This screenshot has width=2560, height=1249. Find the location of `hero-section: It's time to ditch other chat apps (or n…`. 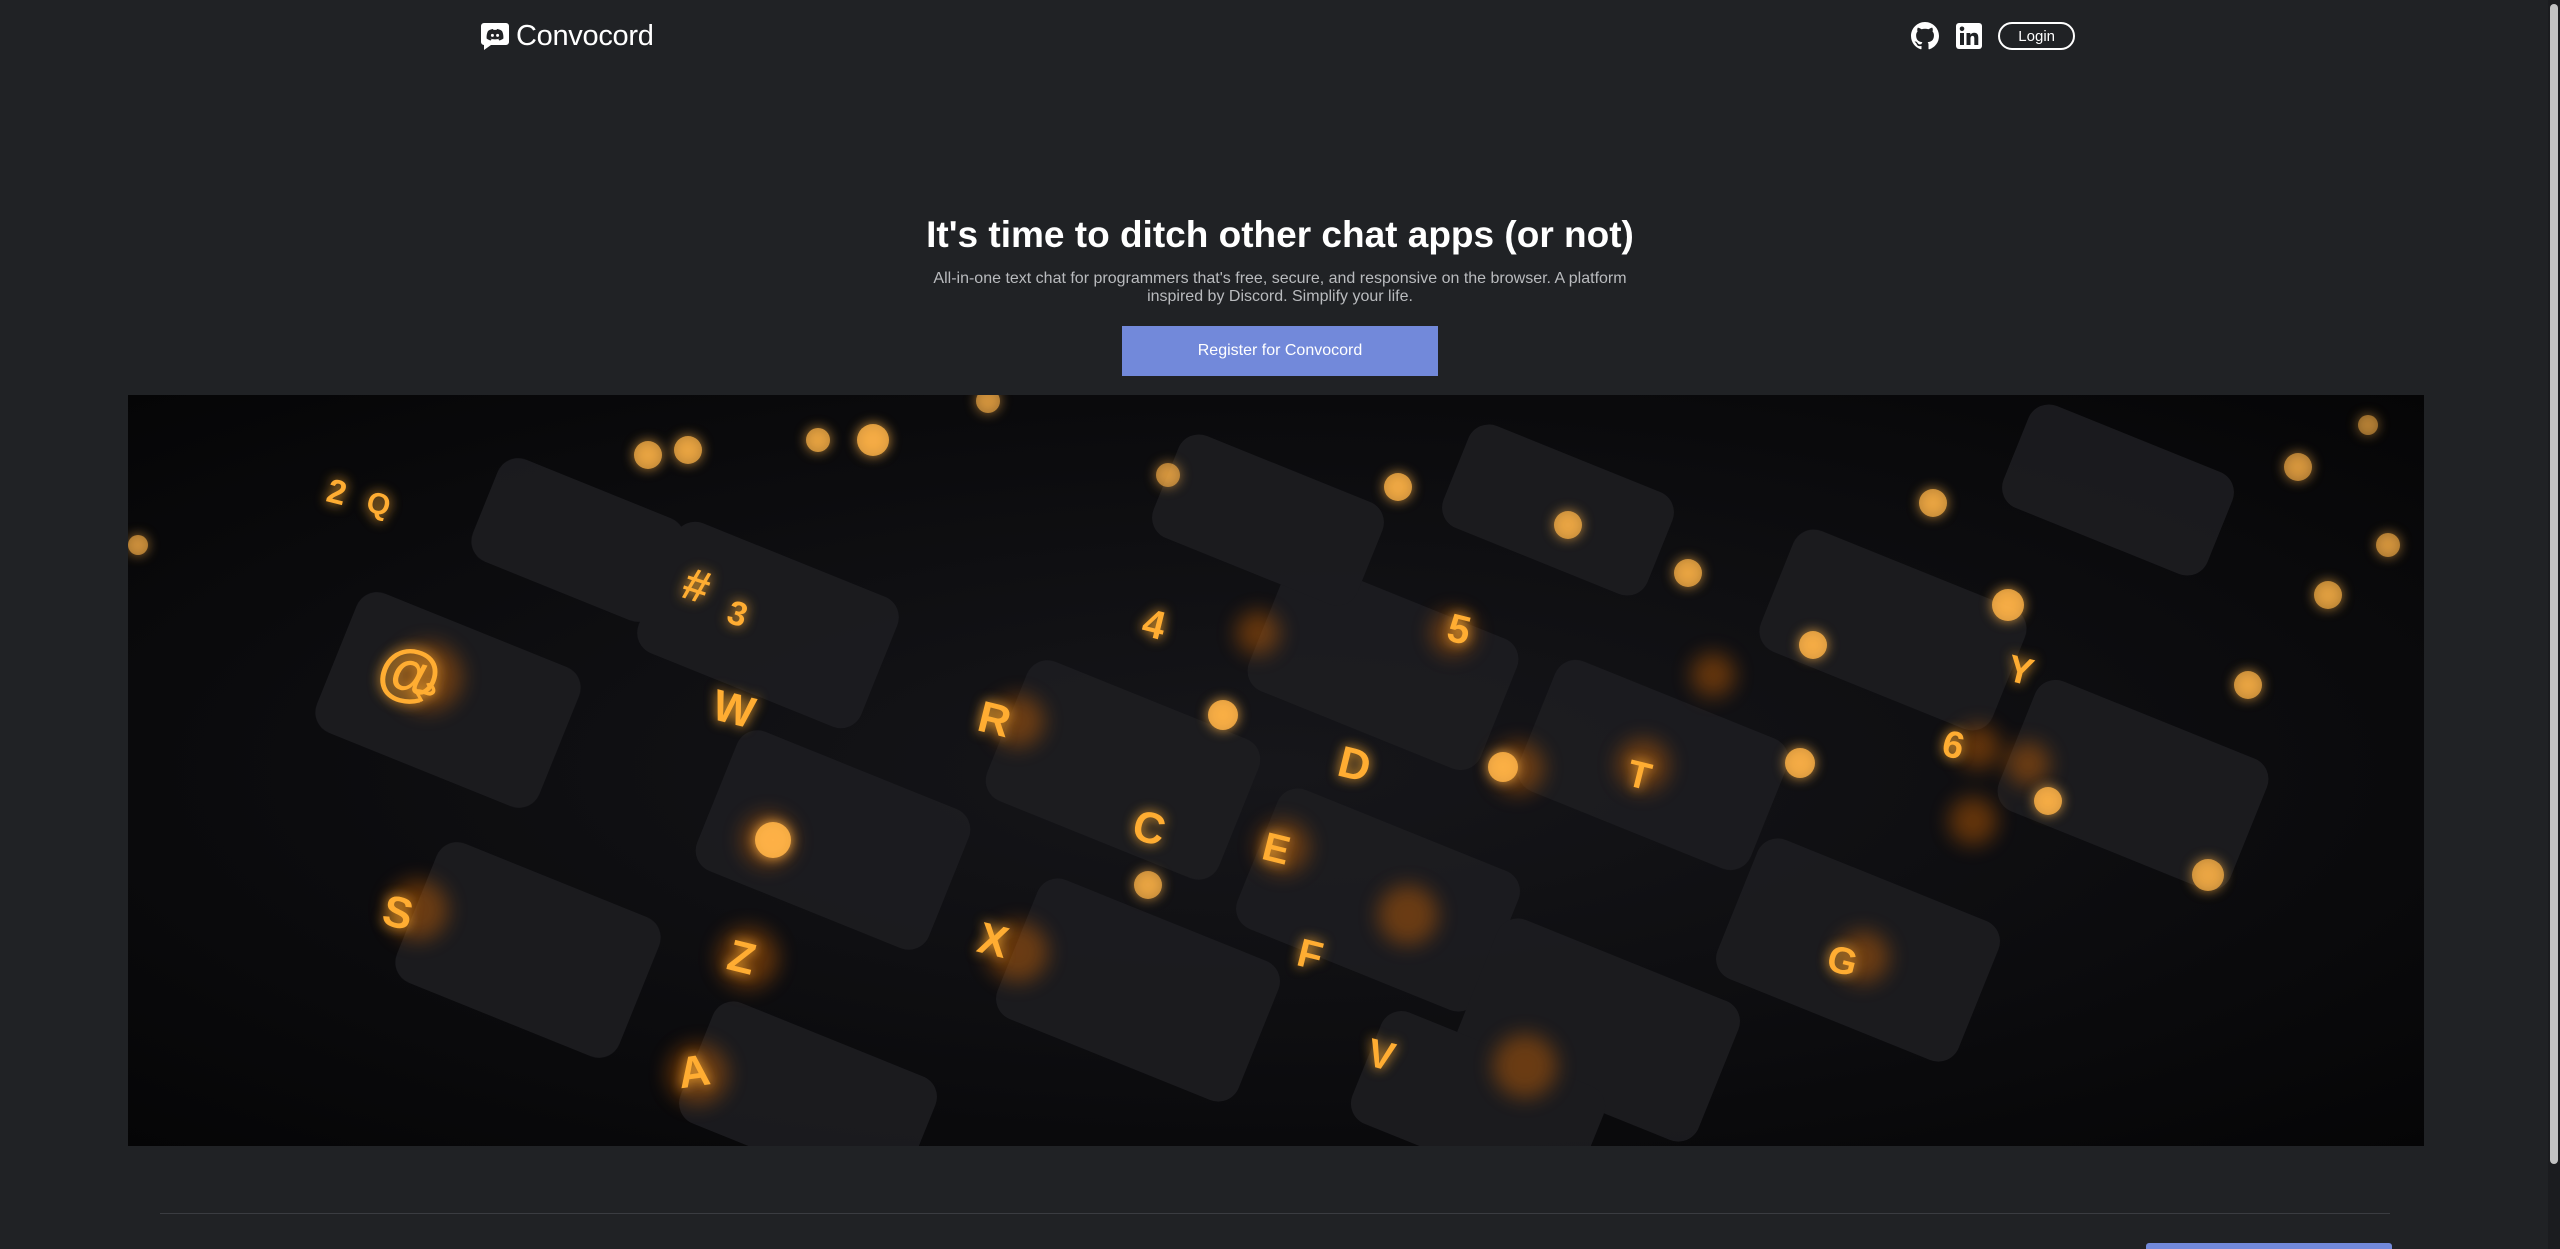

hero-section: It's time to ditch other chat apps (or n… is located at coordinates (1280, 293).